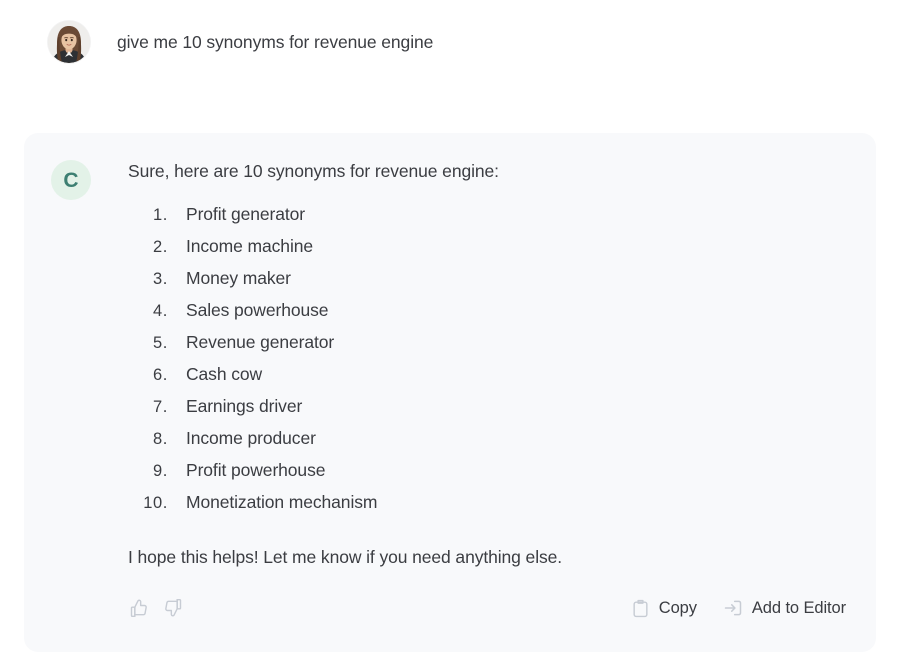 The width and height of the screenshot is (900, 664). I want to click on list-item: 5. Revenue generator, so click(487, 348).